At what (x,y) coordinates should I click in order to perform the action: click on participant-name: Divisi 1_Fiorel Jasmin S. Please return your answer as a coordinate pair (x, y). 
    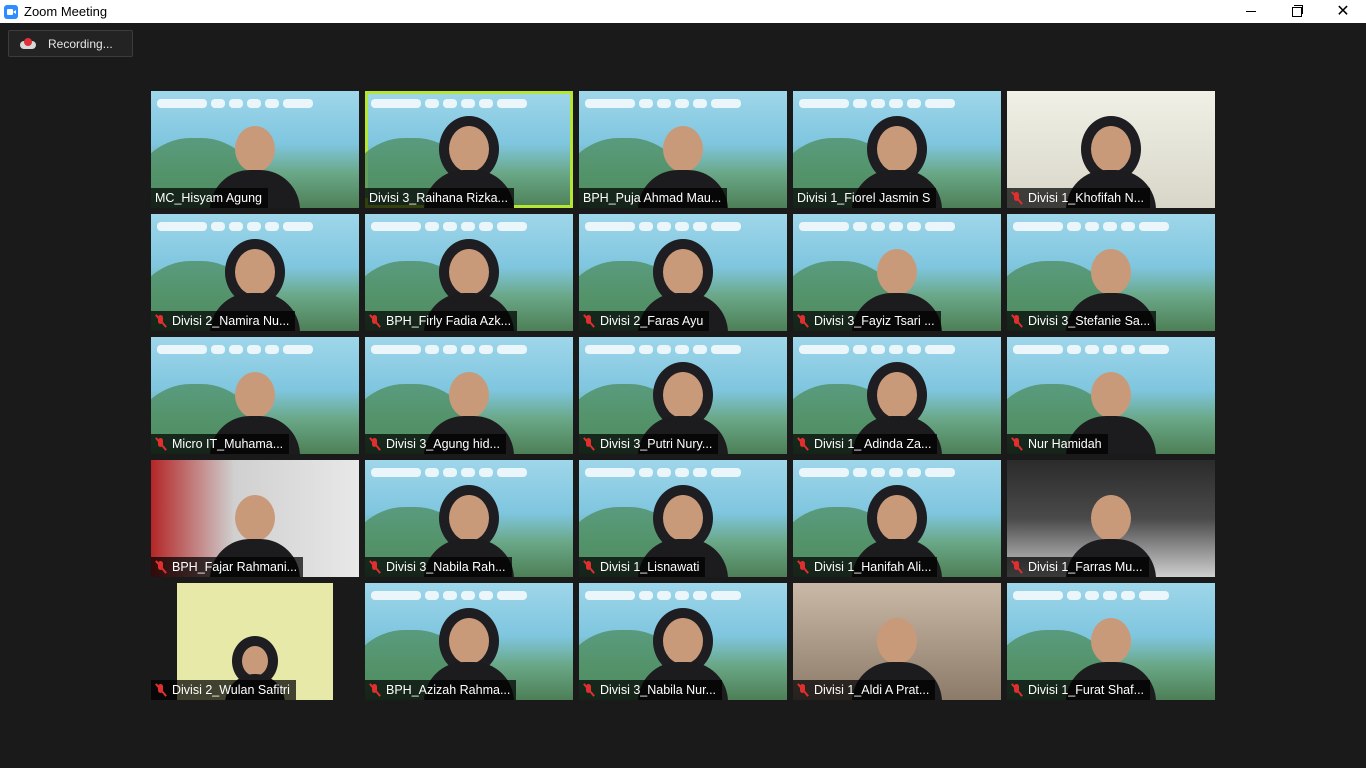
    Looking at the image, I should click on (864, 198).